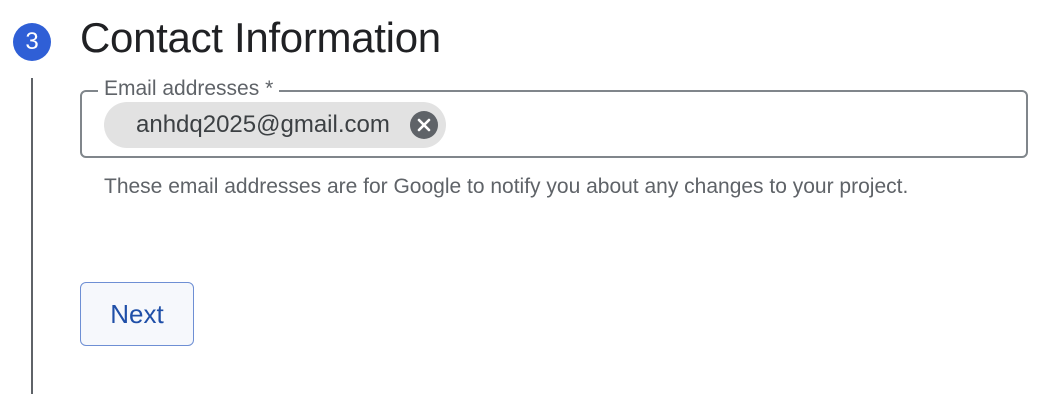 This screenshot has width=1048, height=412. I want to click on email-chip: anhdq2025@gmail.com, so click(275, 125).